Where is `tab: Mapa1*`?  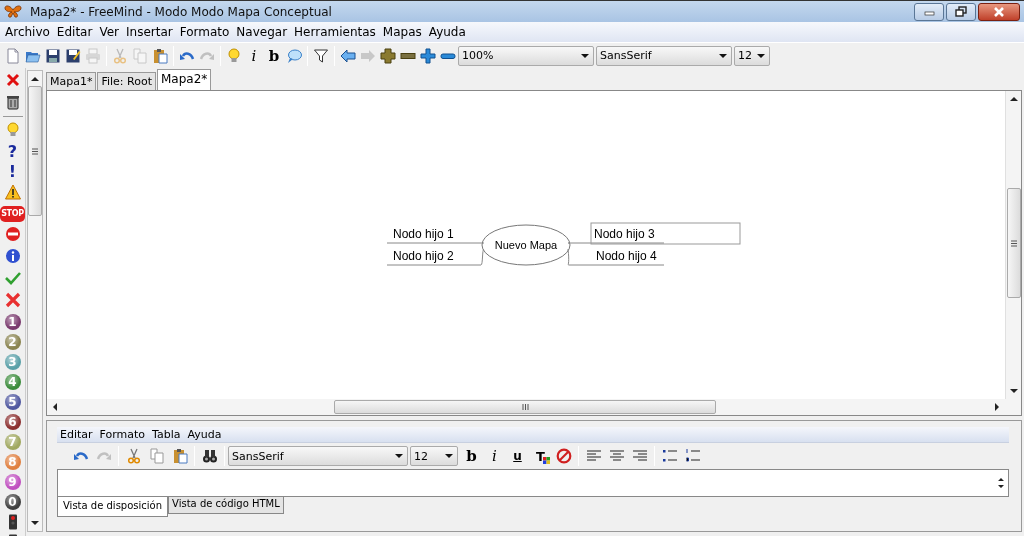 tab: Mapa1* is located at coordinates (71, 81).